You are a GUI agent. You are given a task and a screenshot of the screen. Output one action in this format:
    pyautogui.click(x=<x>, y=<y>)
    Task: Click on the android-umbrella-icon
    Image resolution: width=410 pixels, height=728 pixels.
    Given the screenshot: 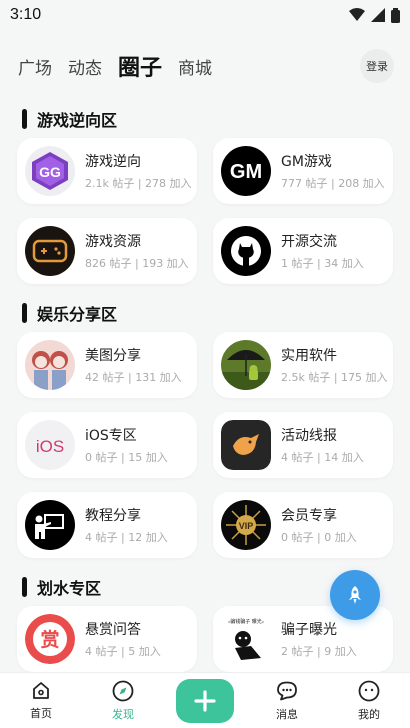 What is the action you would take?
    pyautogui.click(x=246, y=365)
    